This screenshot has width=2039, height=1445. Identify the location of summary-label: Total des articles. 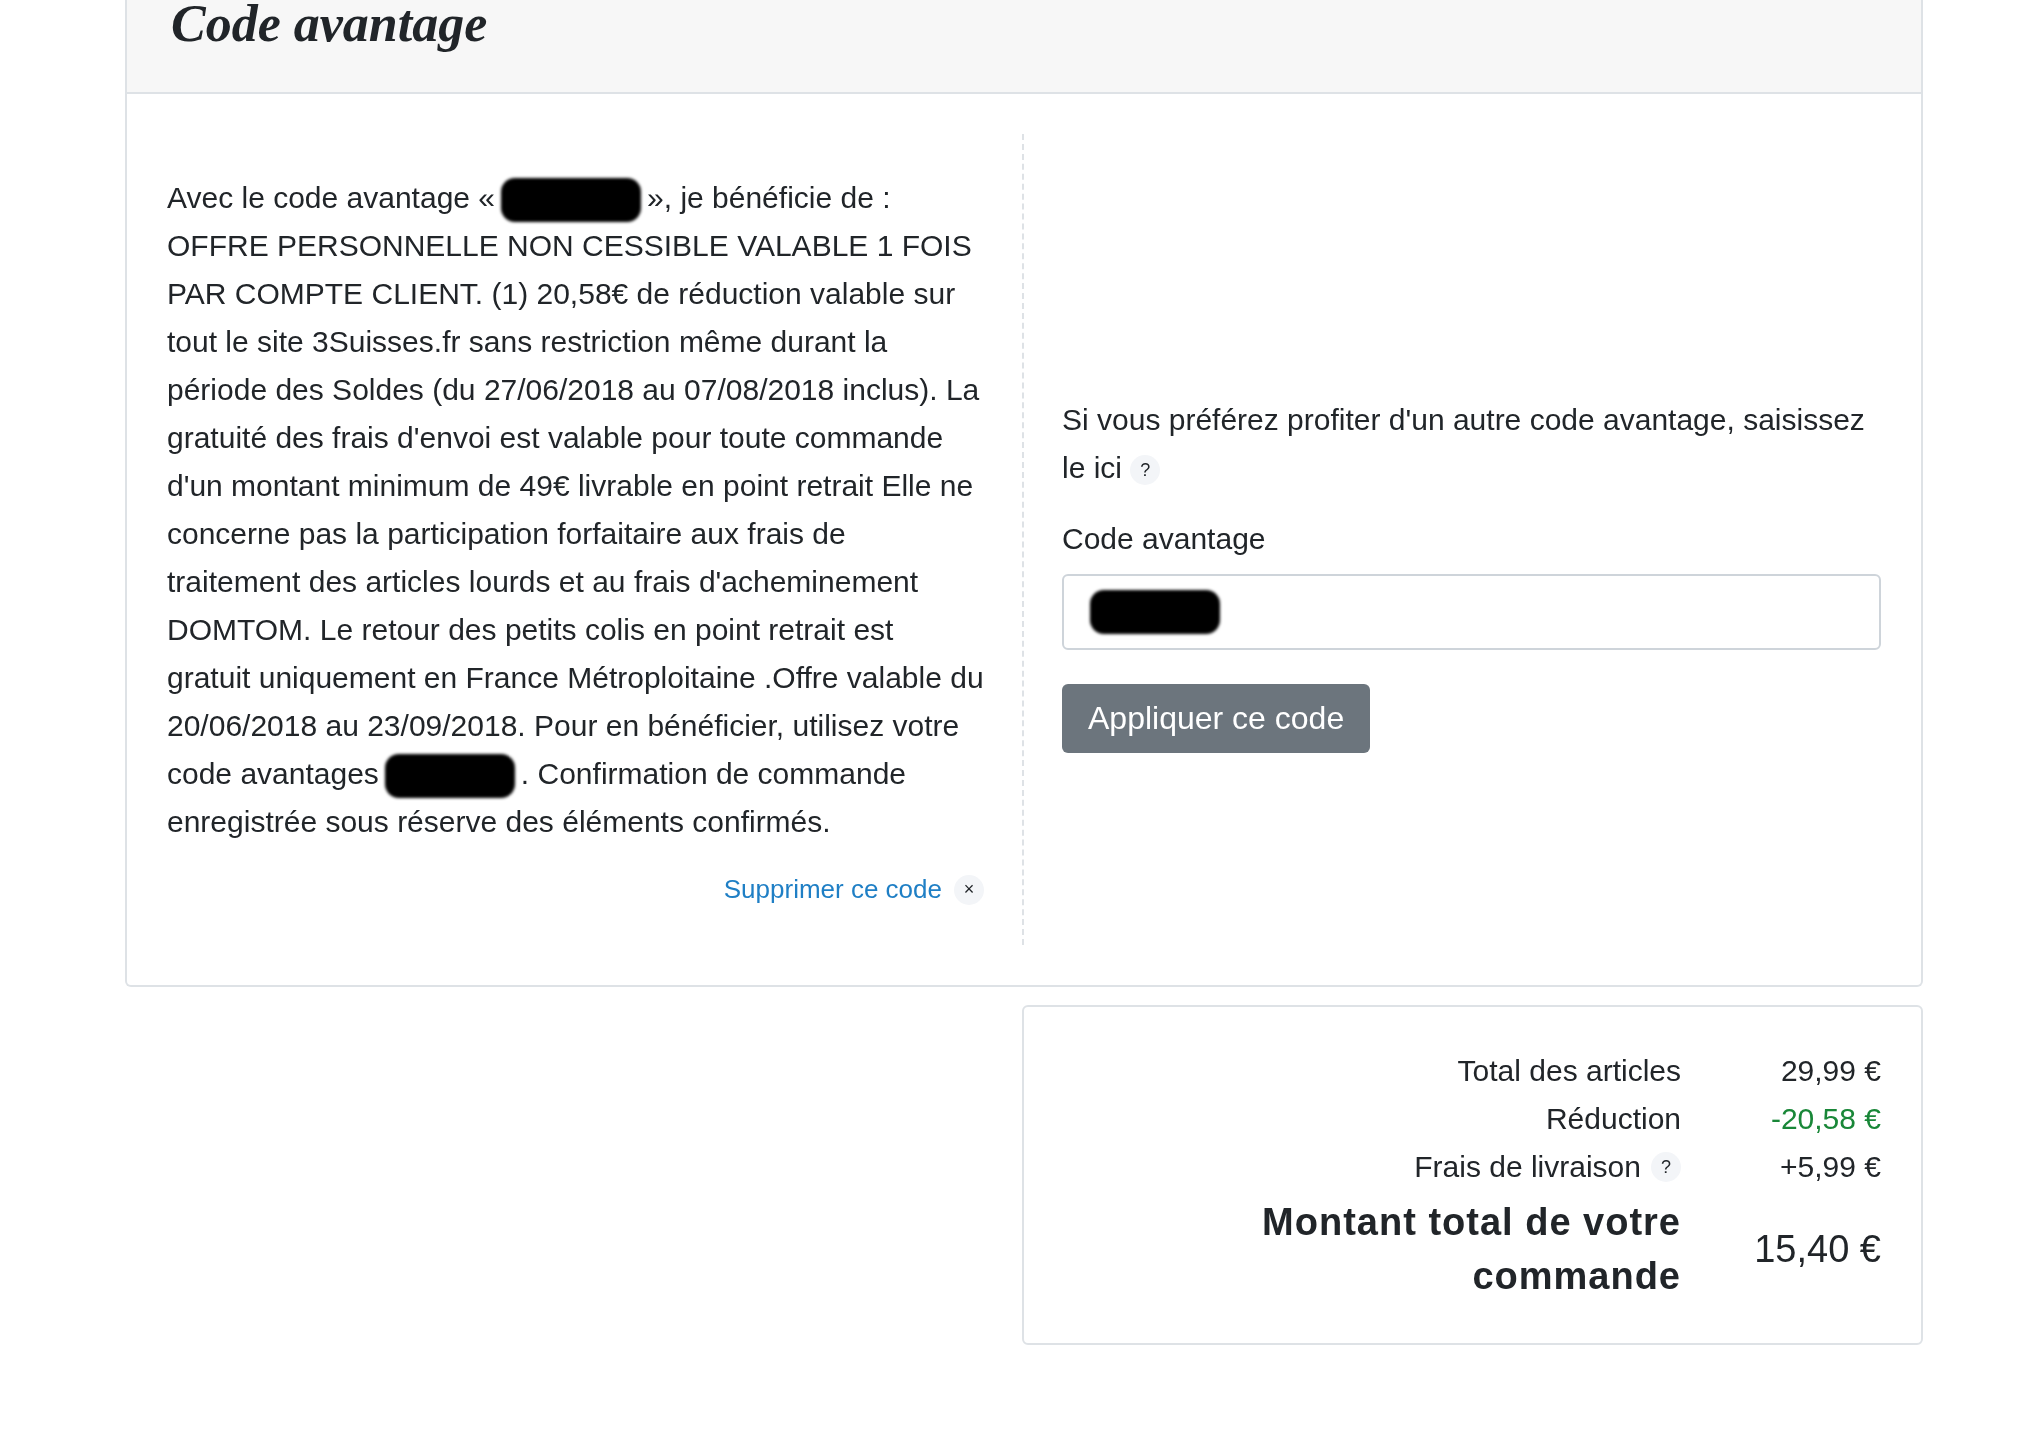
(1569, 1071).